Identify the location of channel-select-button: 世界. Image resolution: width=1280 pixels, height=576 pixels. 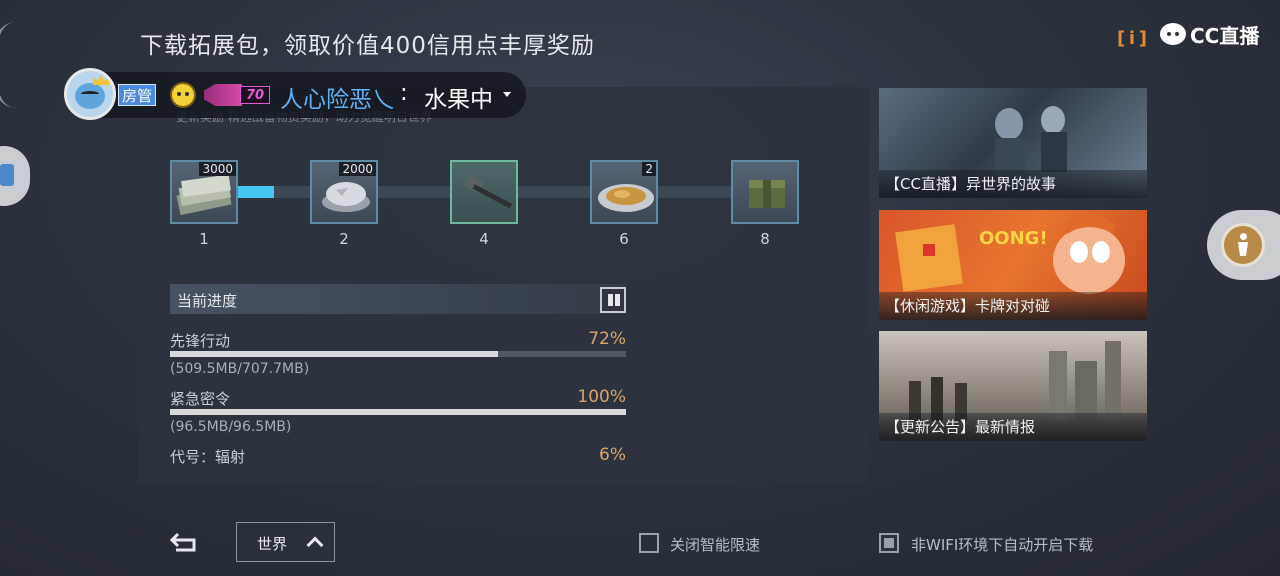
(285, 542).